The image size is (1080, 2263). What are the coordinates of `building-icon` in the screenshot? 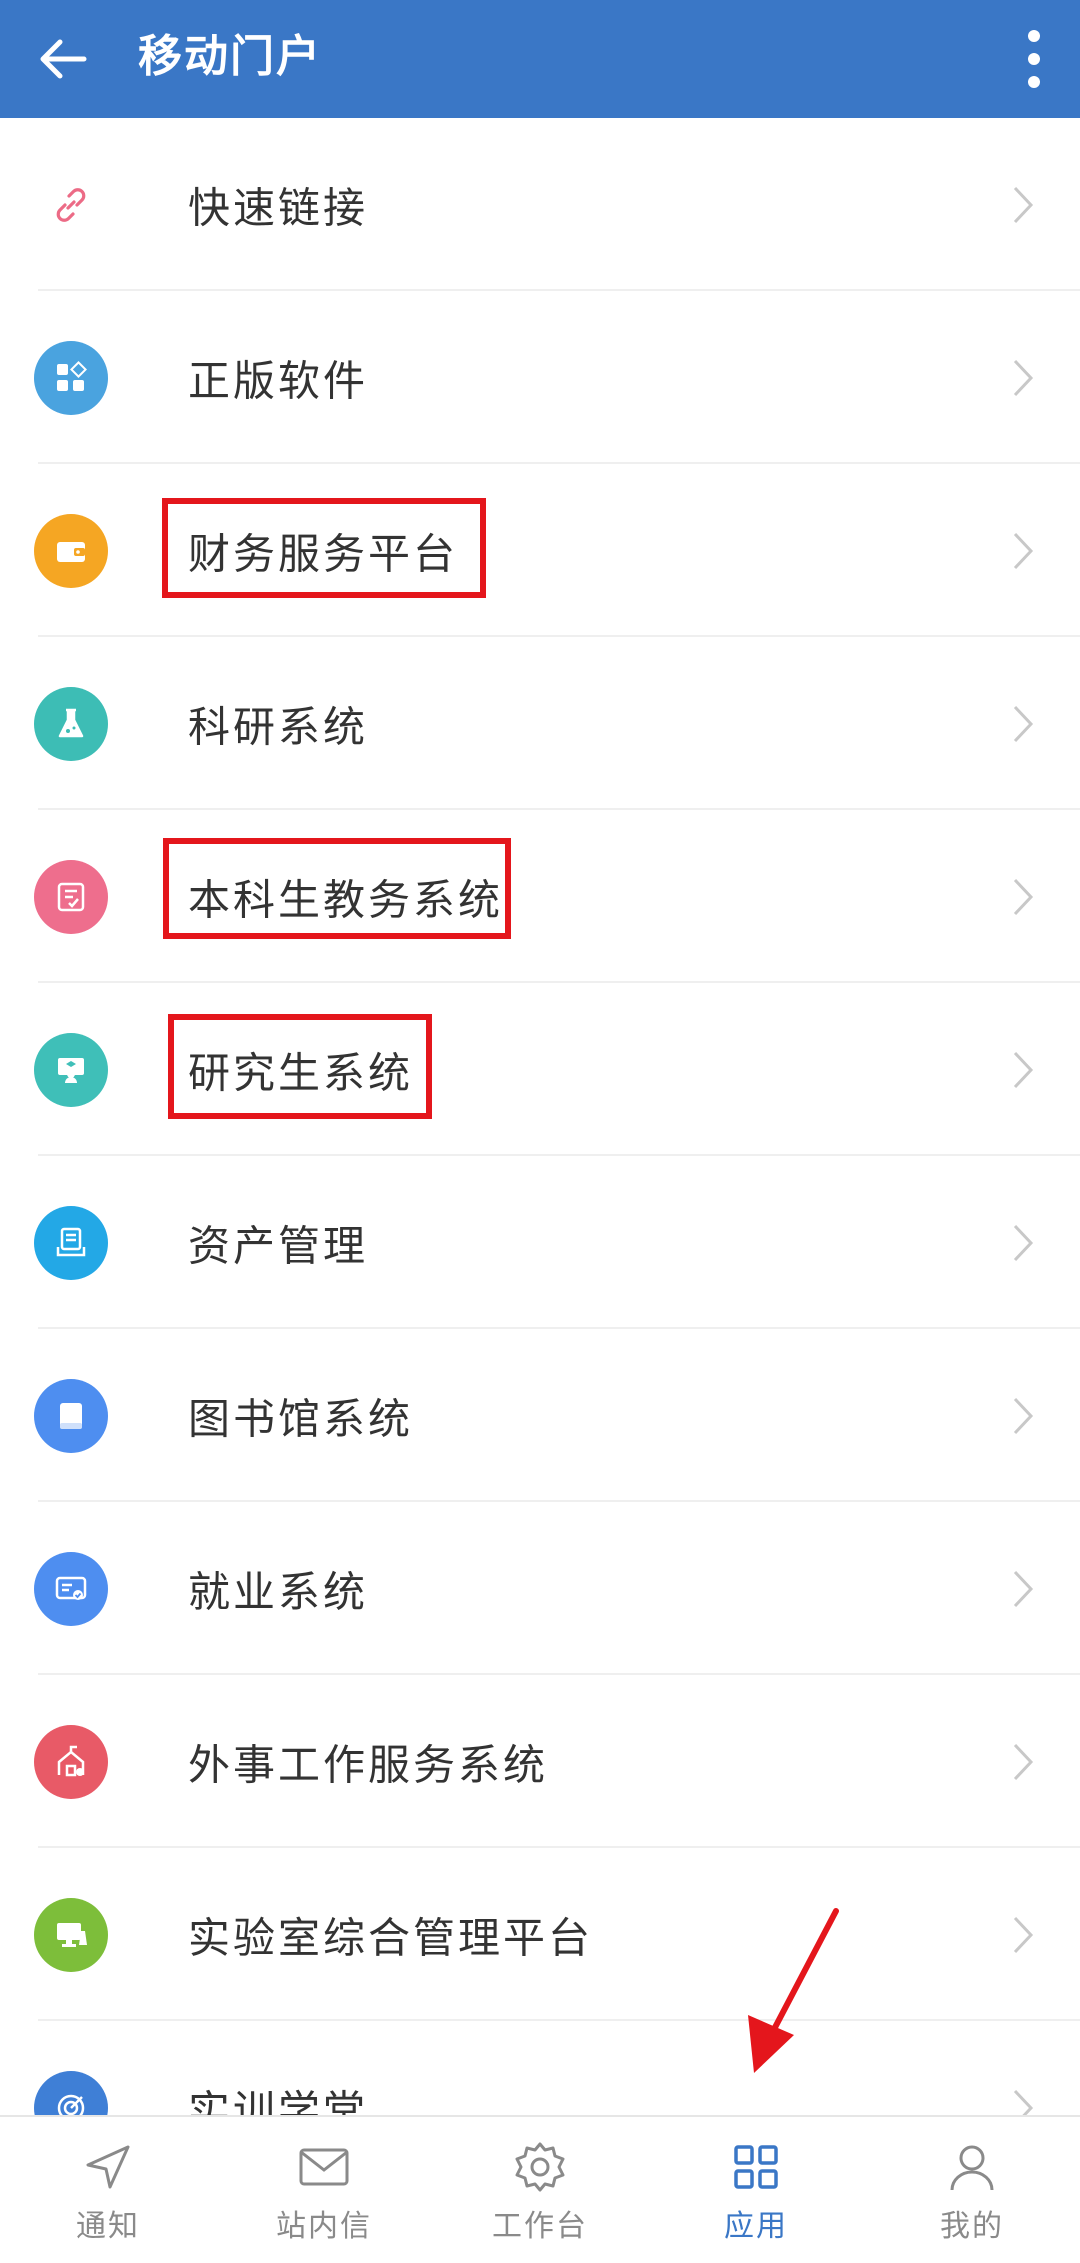 It's located at (71, 1761).